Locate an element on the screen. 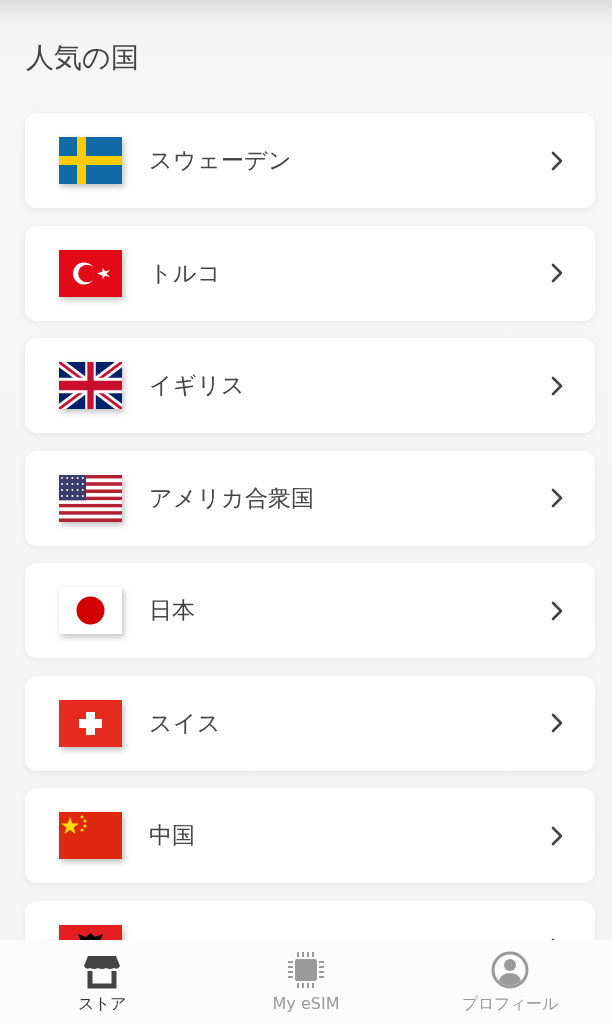 Image resolution: width=612 pixels, height=1024 pixels. country-item: 中国 is located at coordinates (310, 835).